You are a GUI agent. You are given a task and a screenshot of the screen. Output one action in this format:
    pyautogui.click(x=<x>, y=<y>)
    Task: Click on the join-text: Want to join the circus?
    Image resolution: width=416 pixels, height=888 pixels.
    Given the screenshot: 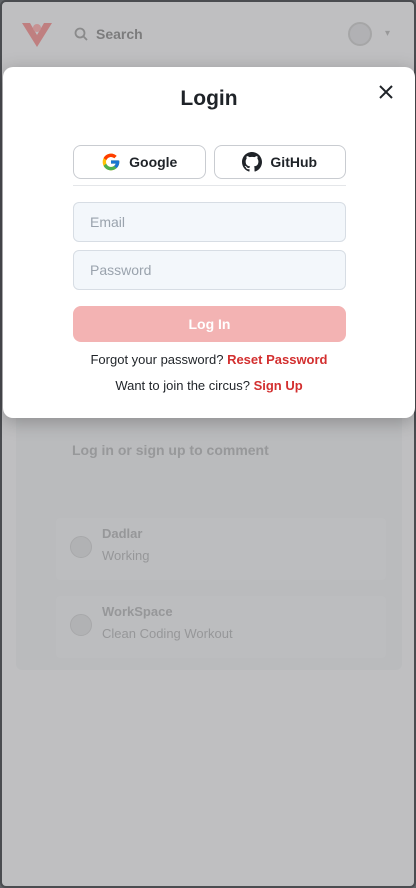 What is the action you would take?
    pyautogui.click(x=182, y=385)
    